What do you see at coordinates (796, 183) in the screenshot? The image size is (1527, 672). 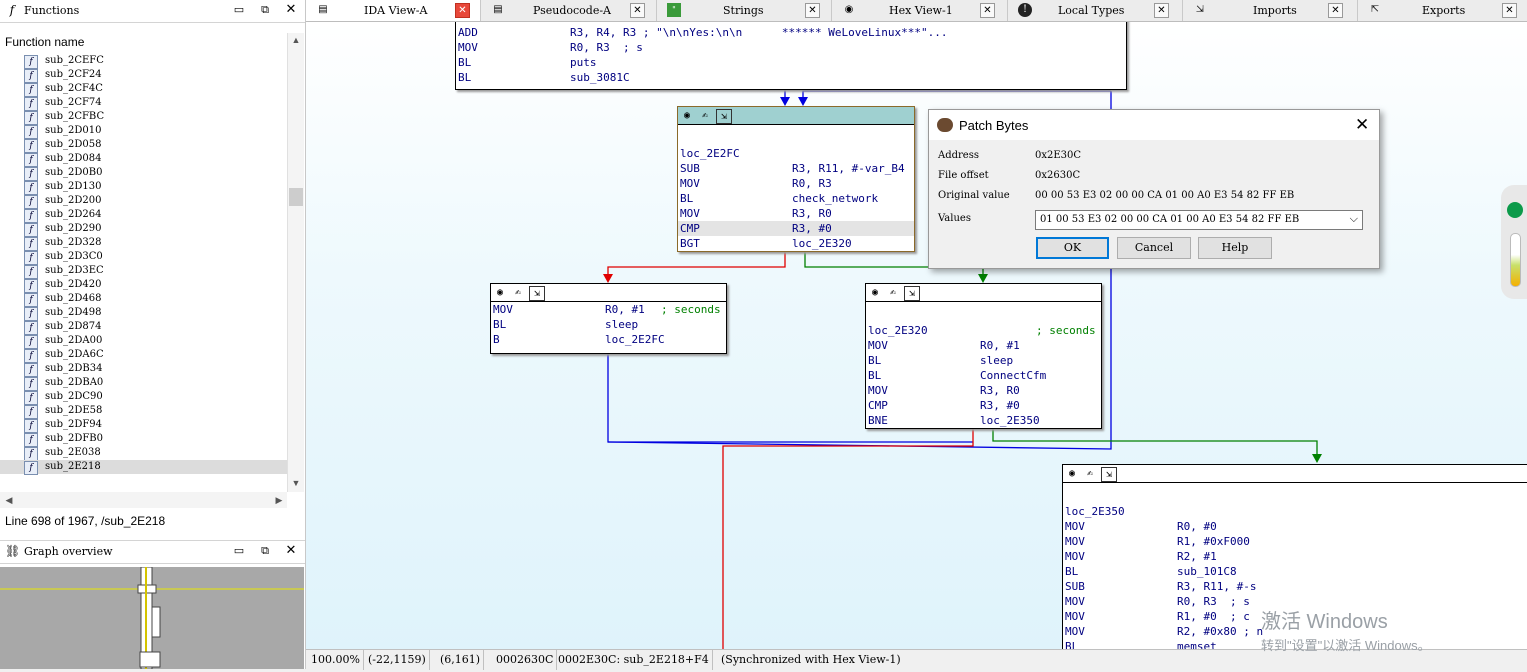 I see `code-line: MOV R0, R3` at bounding box center [796, 183].